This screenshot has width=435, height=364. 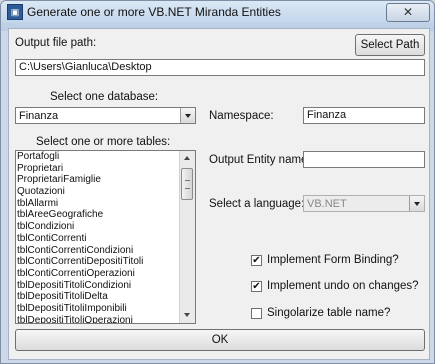 I want to click on list-item: tblDepositiTitoliOperazioni, so click(x=105, y=319).